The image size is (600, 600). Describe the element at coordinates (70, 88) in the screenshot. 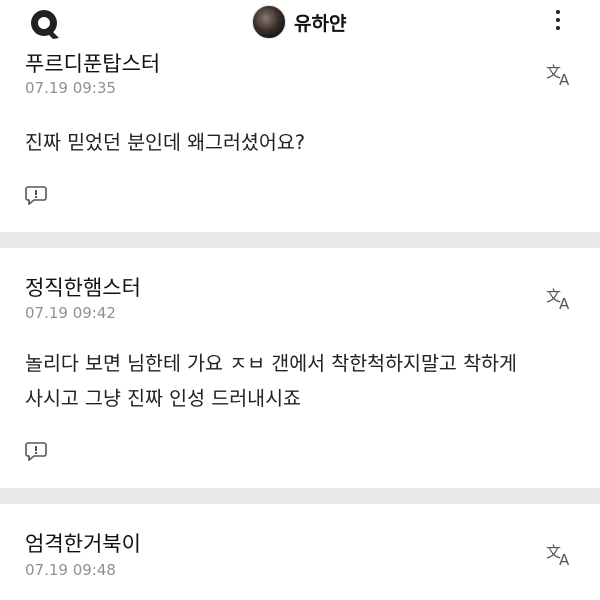

I see `comment-time: 07.19 09:35` at that location.